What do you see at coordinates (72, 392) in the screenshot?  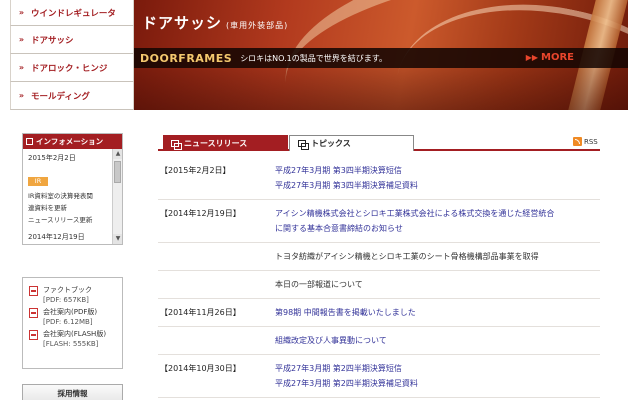 I see `recruit-button: 採用情報` at bounding box center [72, 392].